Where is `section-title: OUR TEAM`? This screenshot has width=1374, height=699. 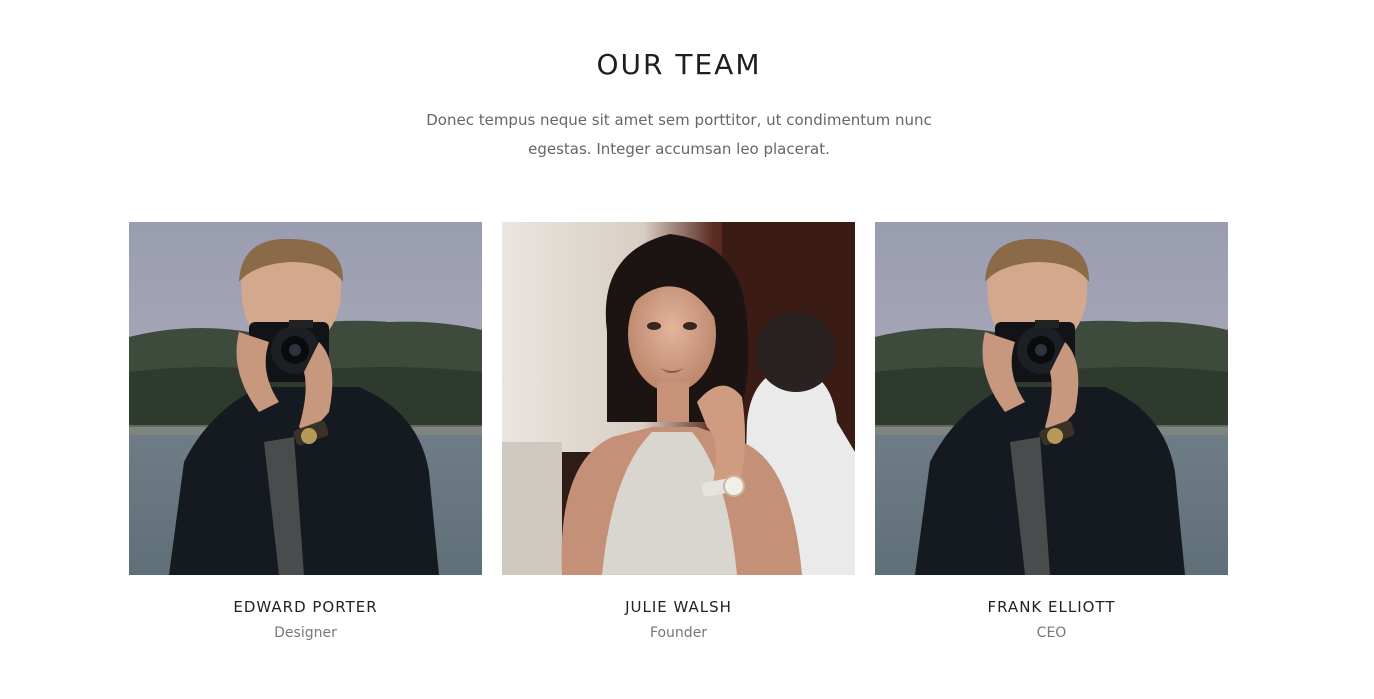 section-title: OUR TEAM is located at coordinates (679, 64).